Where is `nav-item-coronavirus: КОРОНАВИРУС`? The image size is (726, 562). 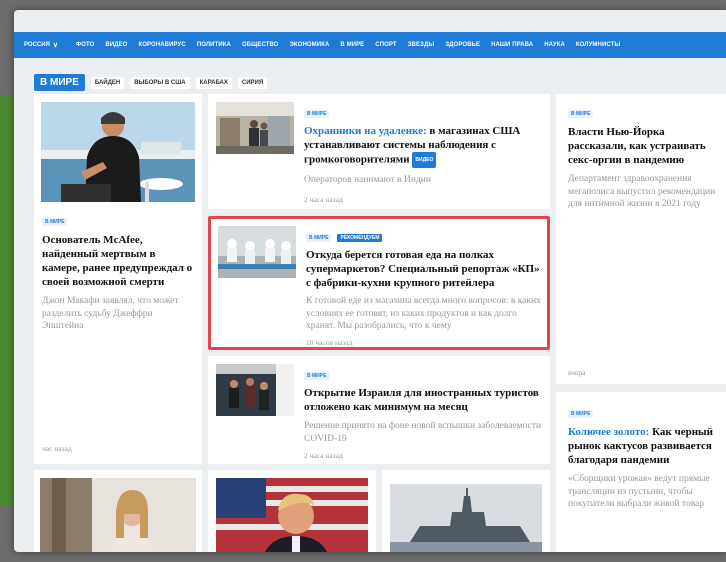
nav-item-coronavirus: КОРОНАВИРУС is located at coordinates (161, 45).